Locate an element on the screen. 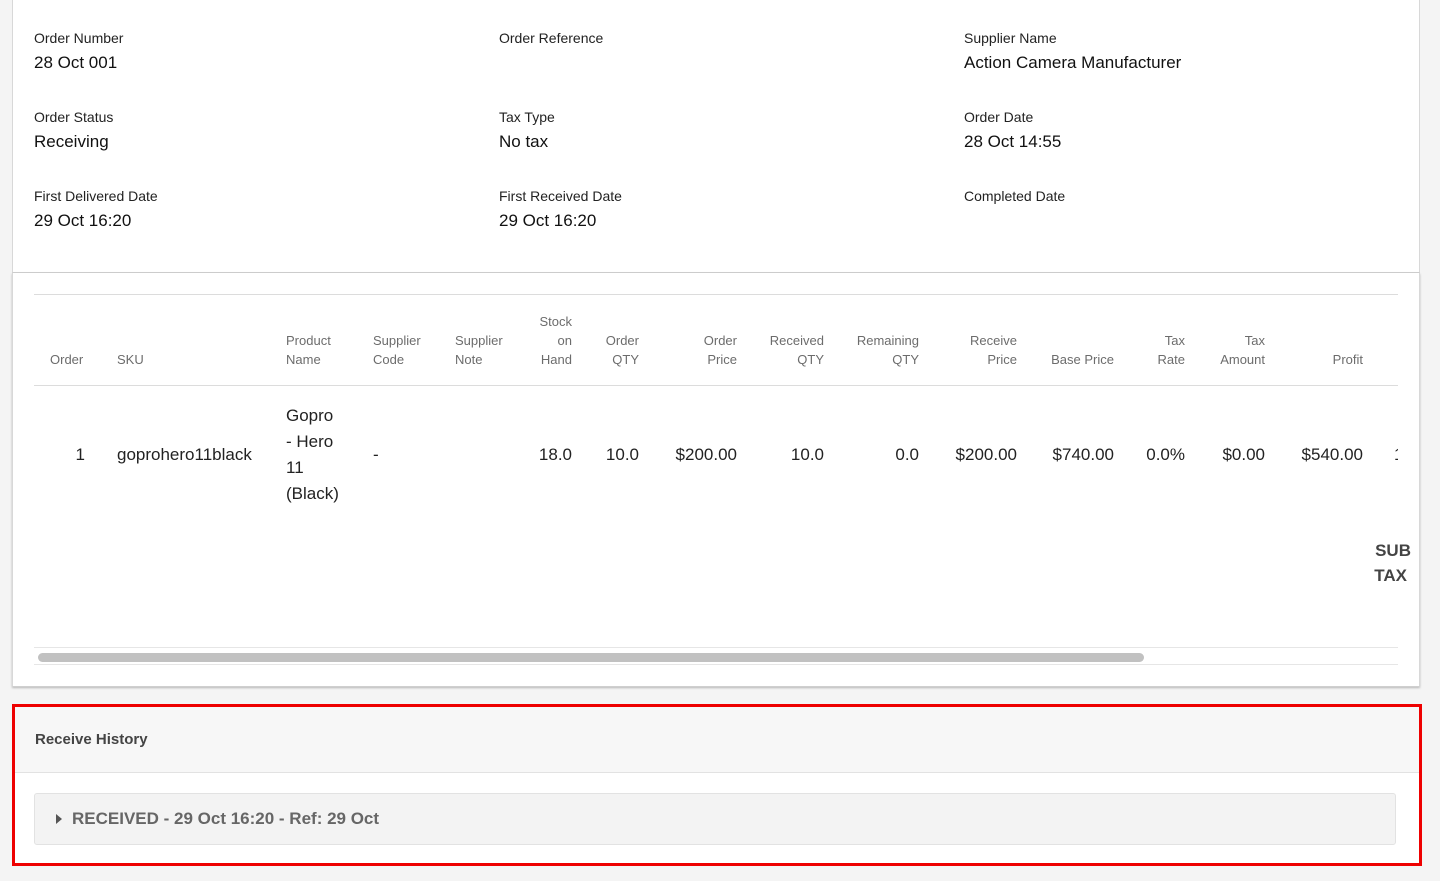 This screenshot has height=881, width=1440. table-top-divider is located at coordinates (716, 294).